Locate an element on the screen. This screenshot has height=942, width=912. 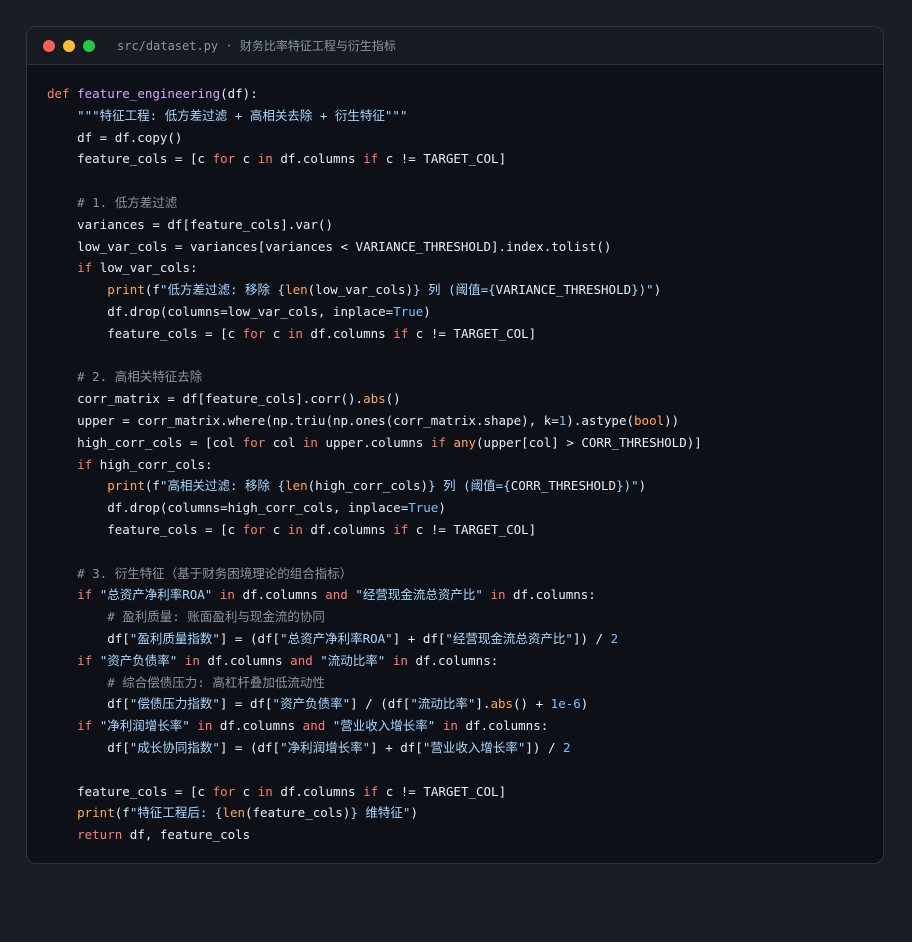
code-line: # 综合偿债压力: 高杠杆叠加低流动性 is located at coordinates (465, 683).